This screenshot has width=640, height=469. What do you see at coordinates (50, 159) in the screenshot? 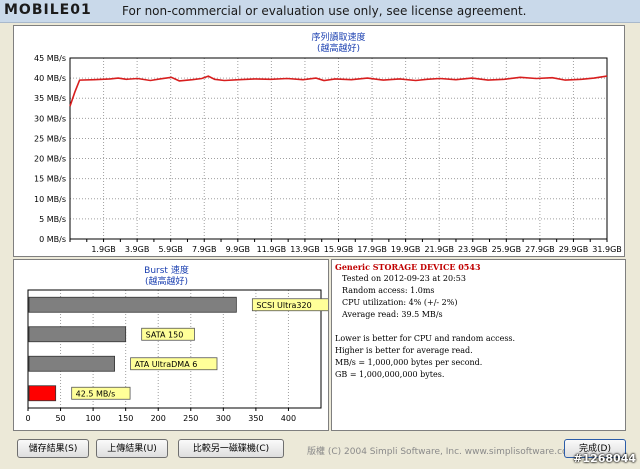
I see `y-tick-label: 20 MB/s` at bounding box center [50, 159].